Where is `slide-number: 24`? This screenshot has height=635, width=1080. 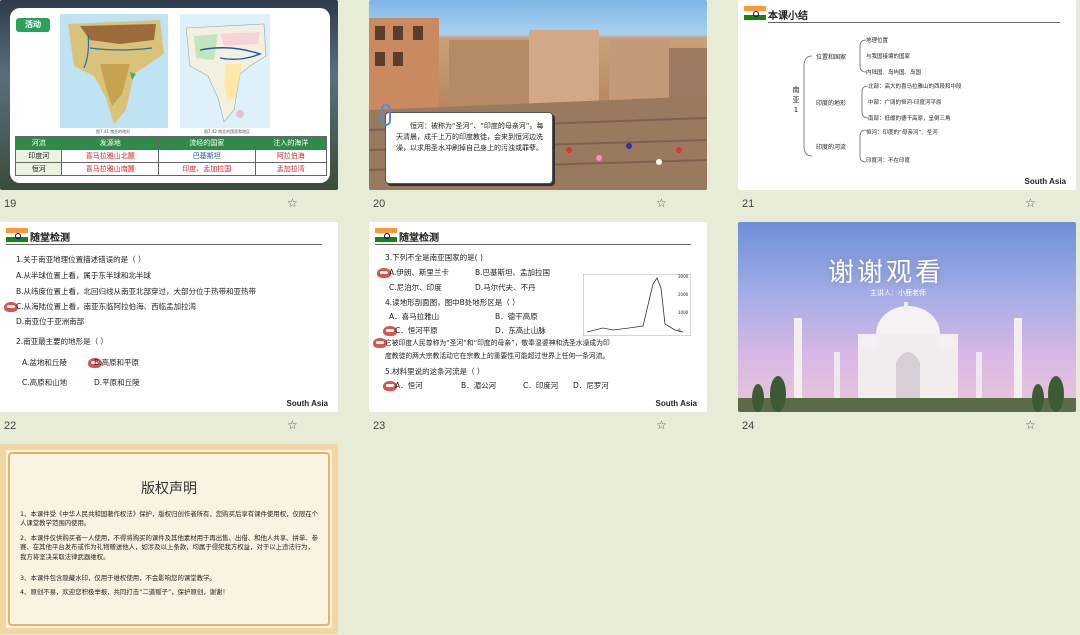
slide-number: 24 is located at coordinates (748, 426).